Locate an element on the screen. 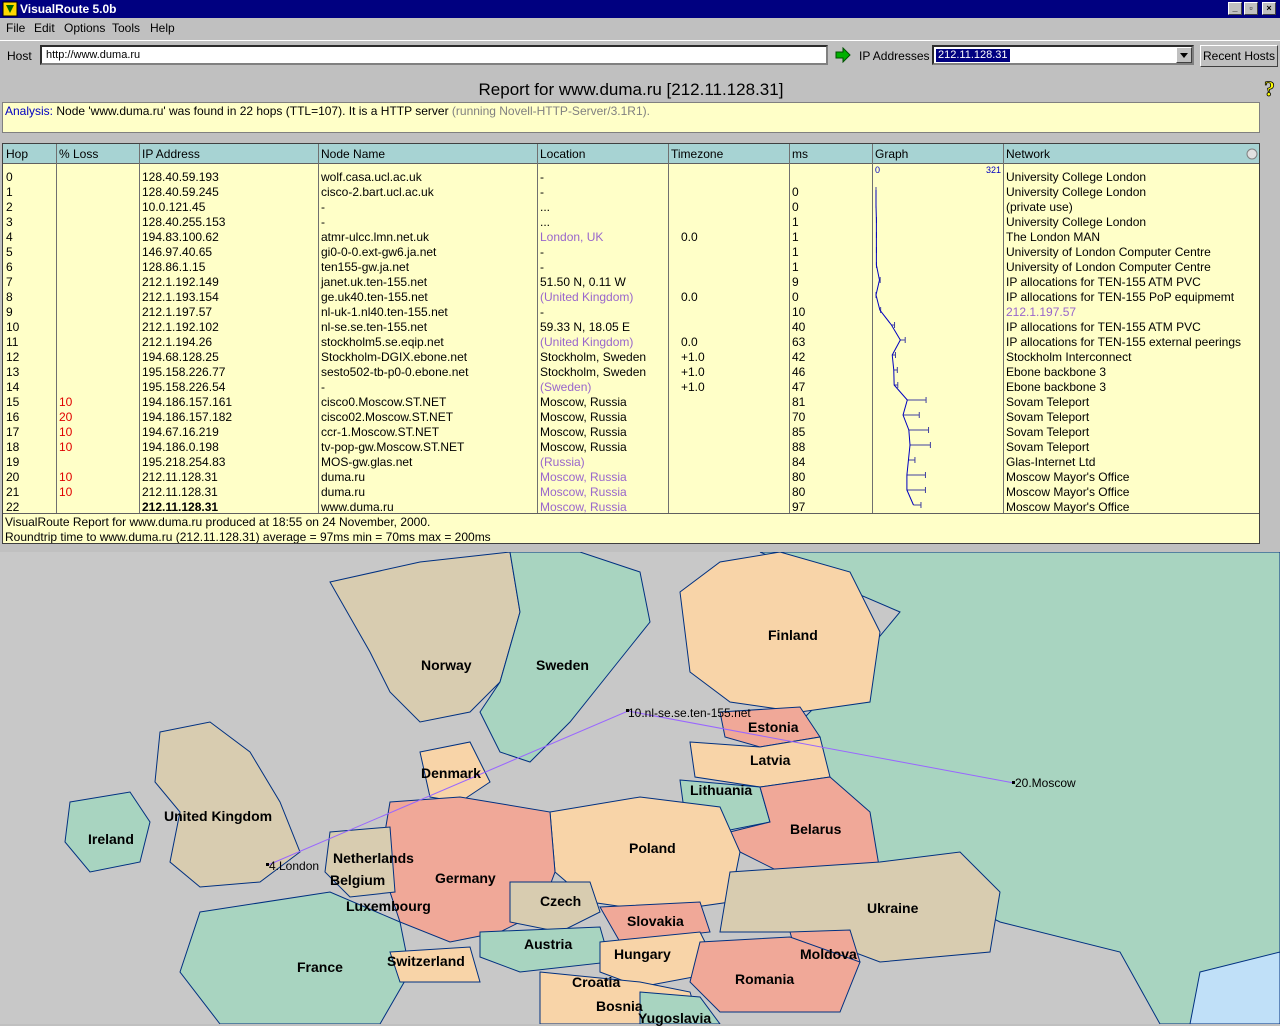 This screenshot has height=1026, width=1280. header-ip: IP Address is located at coordinates (171, 154).